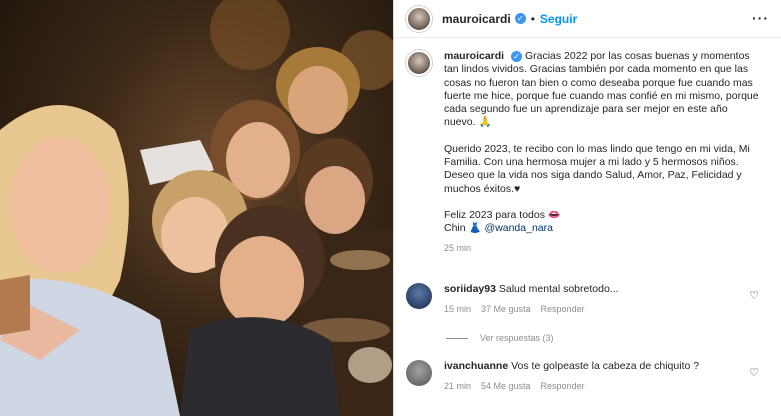  I want to click on caption-username: mauroicardi, so click(474, 56).